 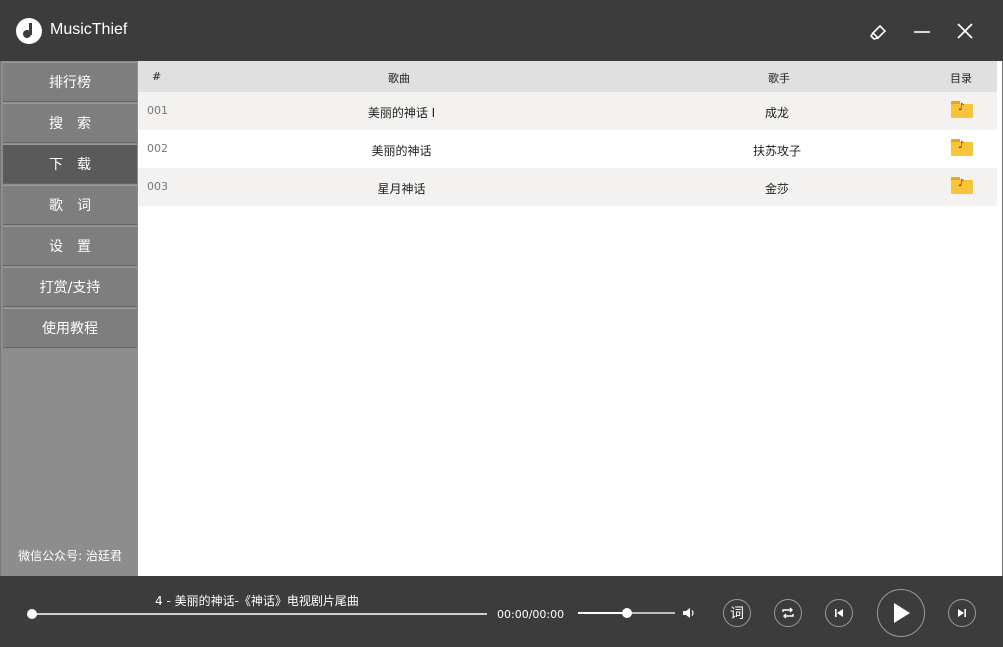 I want to click on minimize-icon, so click(x=922, y=32).